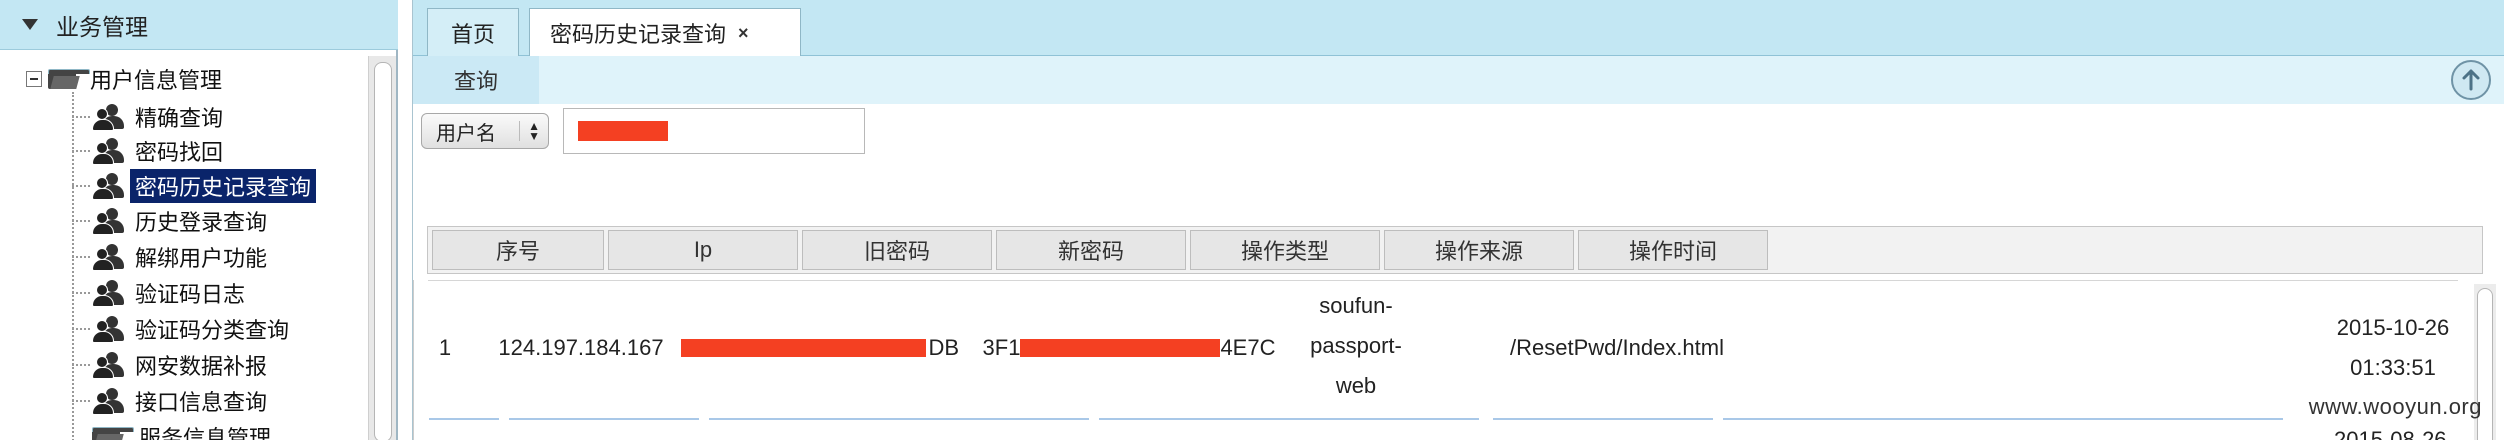  I want to click on sidebar-item-captcha-log: 验证码日志, so click(161, 293).